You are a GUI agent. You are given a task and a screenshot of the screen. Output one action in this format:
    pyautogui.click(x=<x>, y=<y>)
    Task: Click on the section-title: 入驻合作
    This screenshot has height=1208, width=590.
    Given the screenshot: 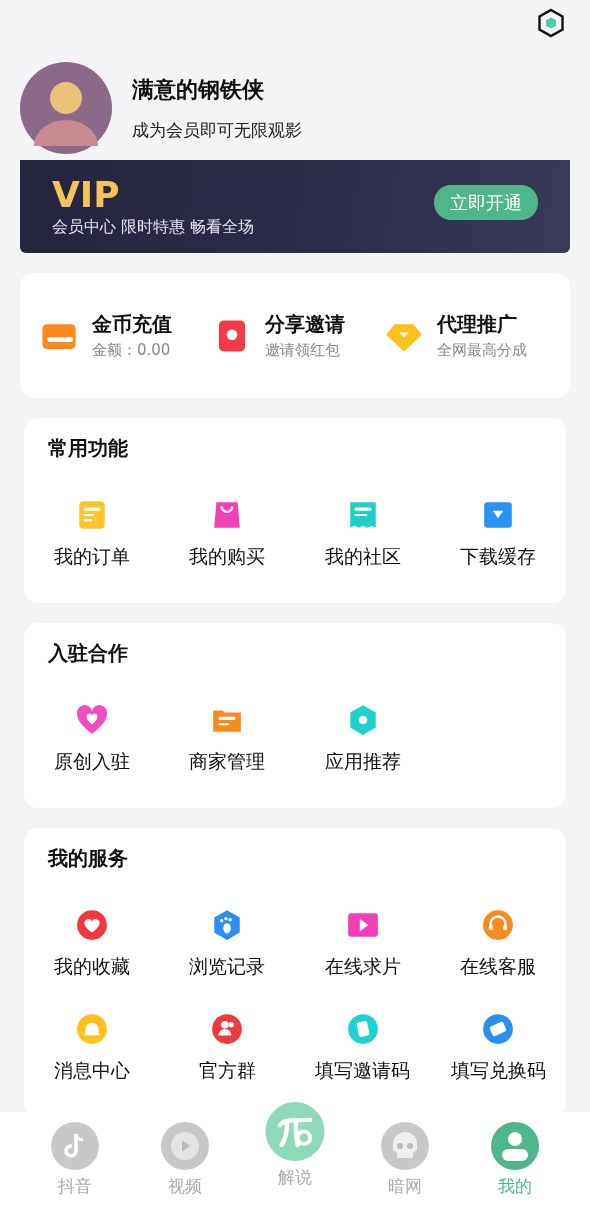 What is the action you would take?
    pyautogui.click(x=87, y=653)
    